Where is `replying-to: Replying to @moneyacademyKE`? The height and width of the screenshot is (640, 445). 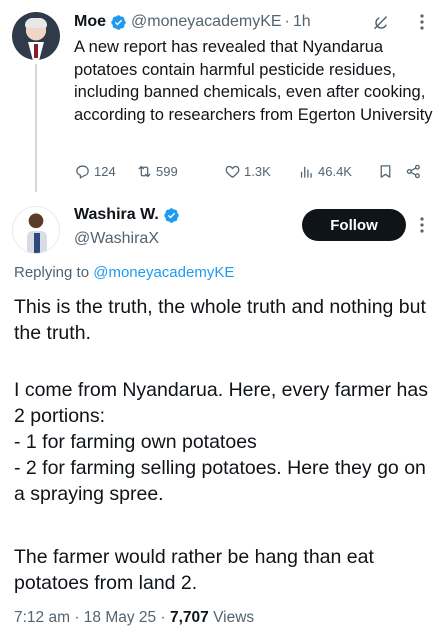
replying-to: Replying to @moneyacademyKE is located at coordinates (124, 272).